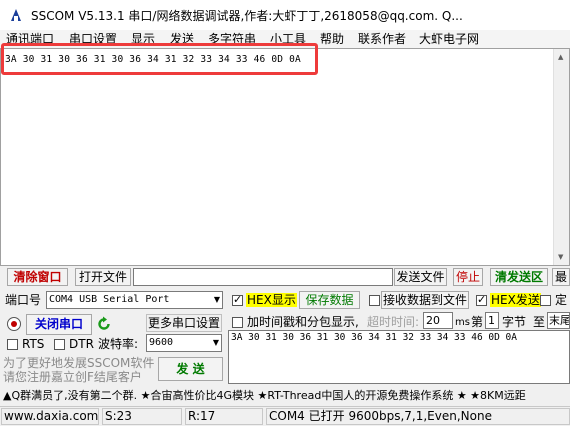  I want to click on receive-scrollbar: ▲ ▼, so click(561, 157).